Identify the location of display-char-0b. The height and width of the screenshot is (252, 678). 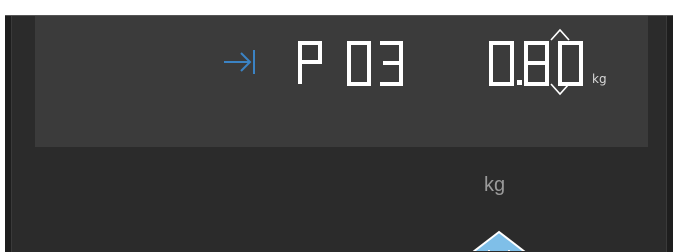
(501, 63).